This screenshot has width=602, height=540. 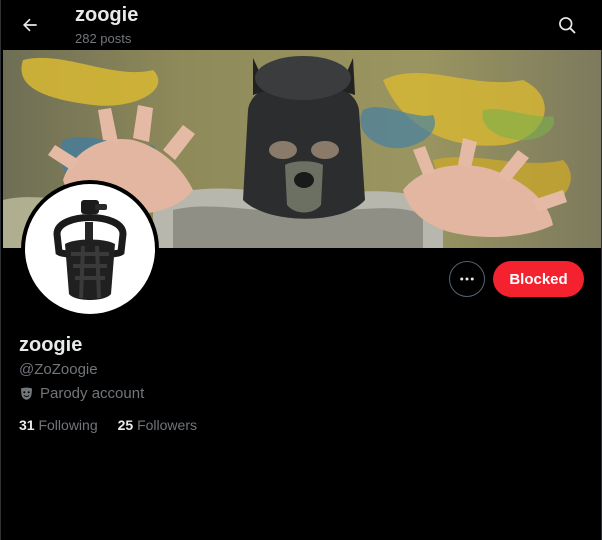 I want to click on search-button, so click(x=567, y=25).